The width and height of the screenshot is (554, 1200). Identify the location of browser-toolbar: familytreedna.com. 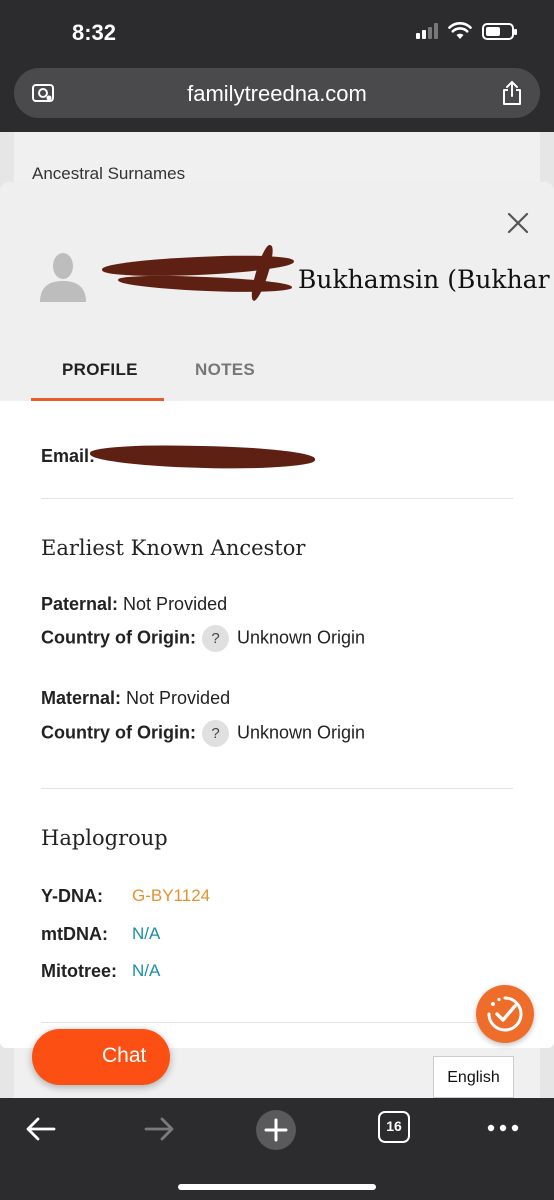
(277, 98).